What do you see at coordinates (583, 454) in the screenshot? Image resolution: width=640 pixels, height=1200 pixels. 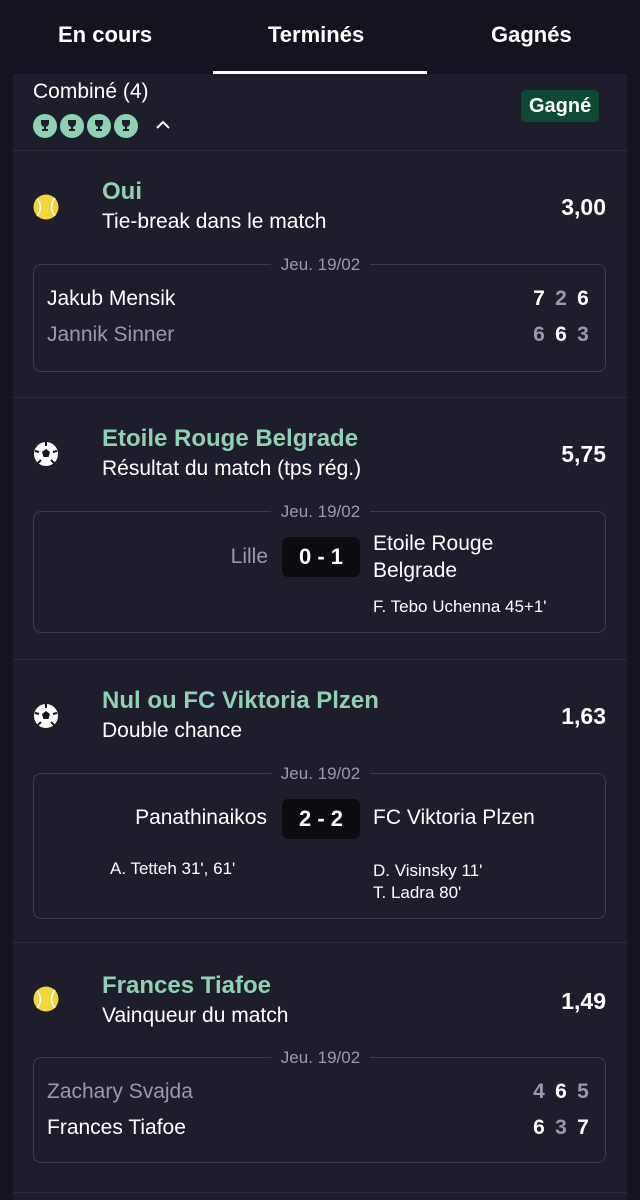 I see `selection-odds: 5,75` at bounding box center [583, 454].